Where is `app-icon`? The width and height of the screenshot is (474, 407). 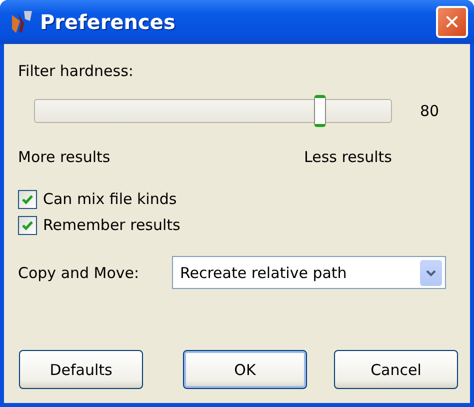
app-icon is located at coordinates (22, 22).